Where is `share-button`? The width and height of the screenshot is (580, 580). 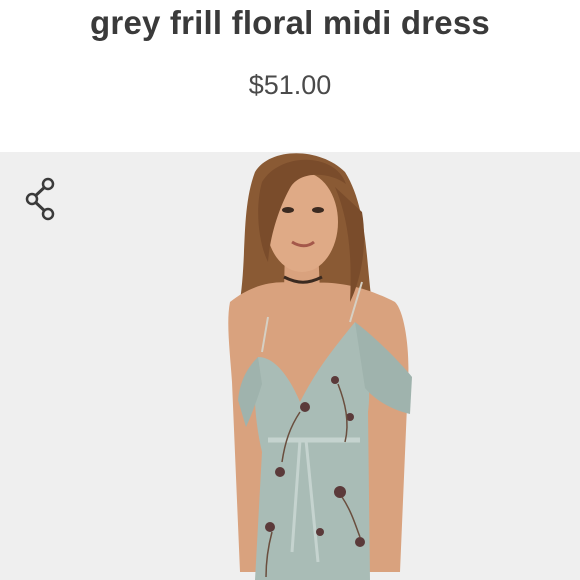
share-button is located at coordinates (40, 199).